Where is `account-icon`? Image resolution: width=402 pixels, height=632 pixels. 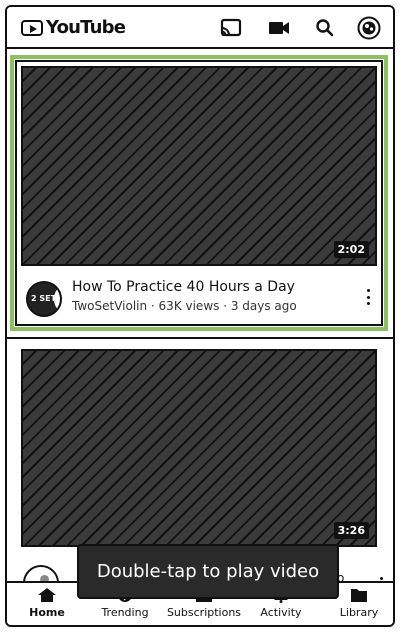
account-icon is located at coordinates (369, 28).